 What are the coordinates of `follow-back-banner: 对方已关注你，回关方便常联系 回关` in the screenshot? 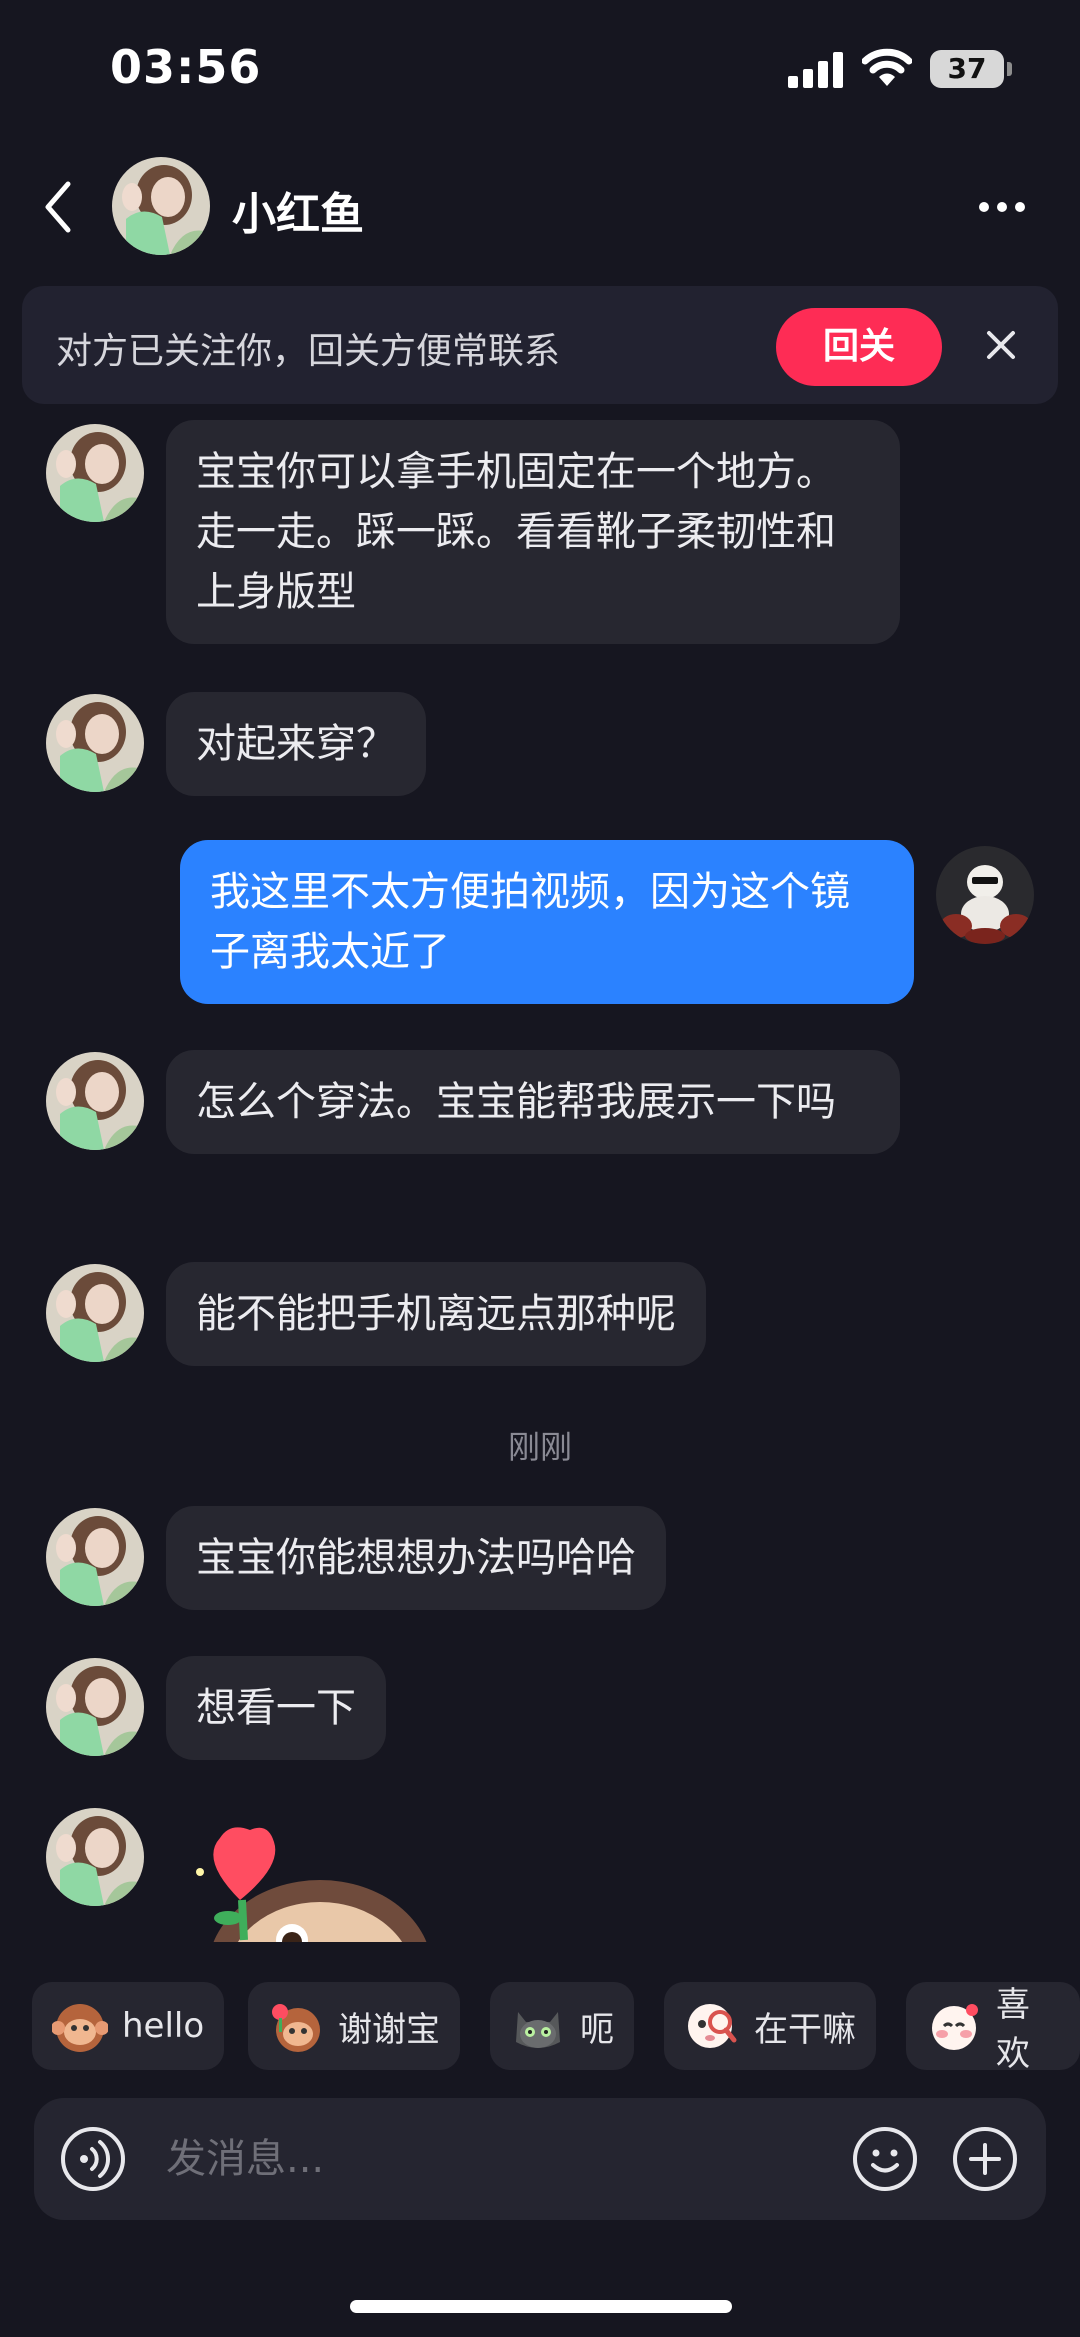 It's located at (540, 345).